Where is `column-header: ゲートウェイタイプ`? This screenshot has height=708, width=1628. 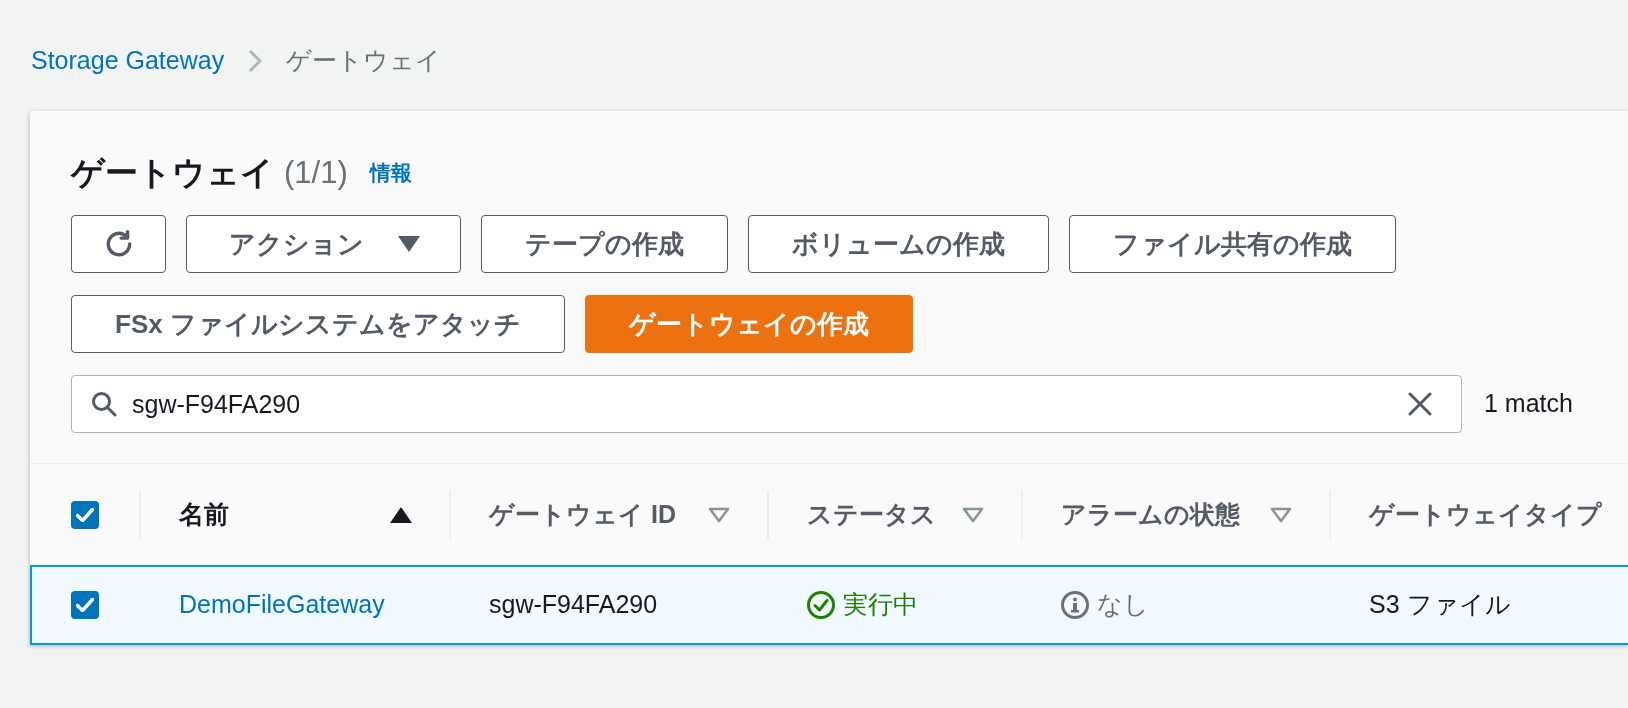 column-header: ゲートウェイタイプ is located at coordinates (1478, 514).